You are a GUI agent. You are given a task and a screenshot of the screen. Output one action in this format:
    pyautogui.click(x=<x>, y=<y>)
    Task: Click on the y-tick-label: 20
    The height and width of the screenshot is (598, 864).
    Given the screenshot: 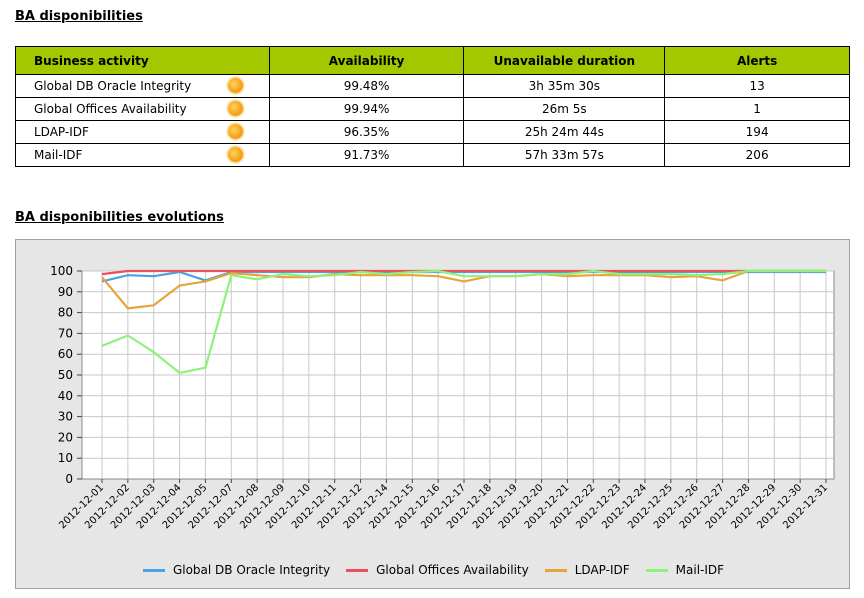 What is the action you would take?
    pyautogui.click(x=65, y=437)
    